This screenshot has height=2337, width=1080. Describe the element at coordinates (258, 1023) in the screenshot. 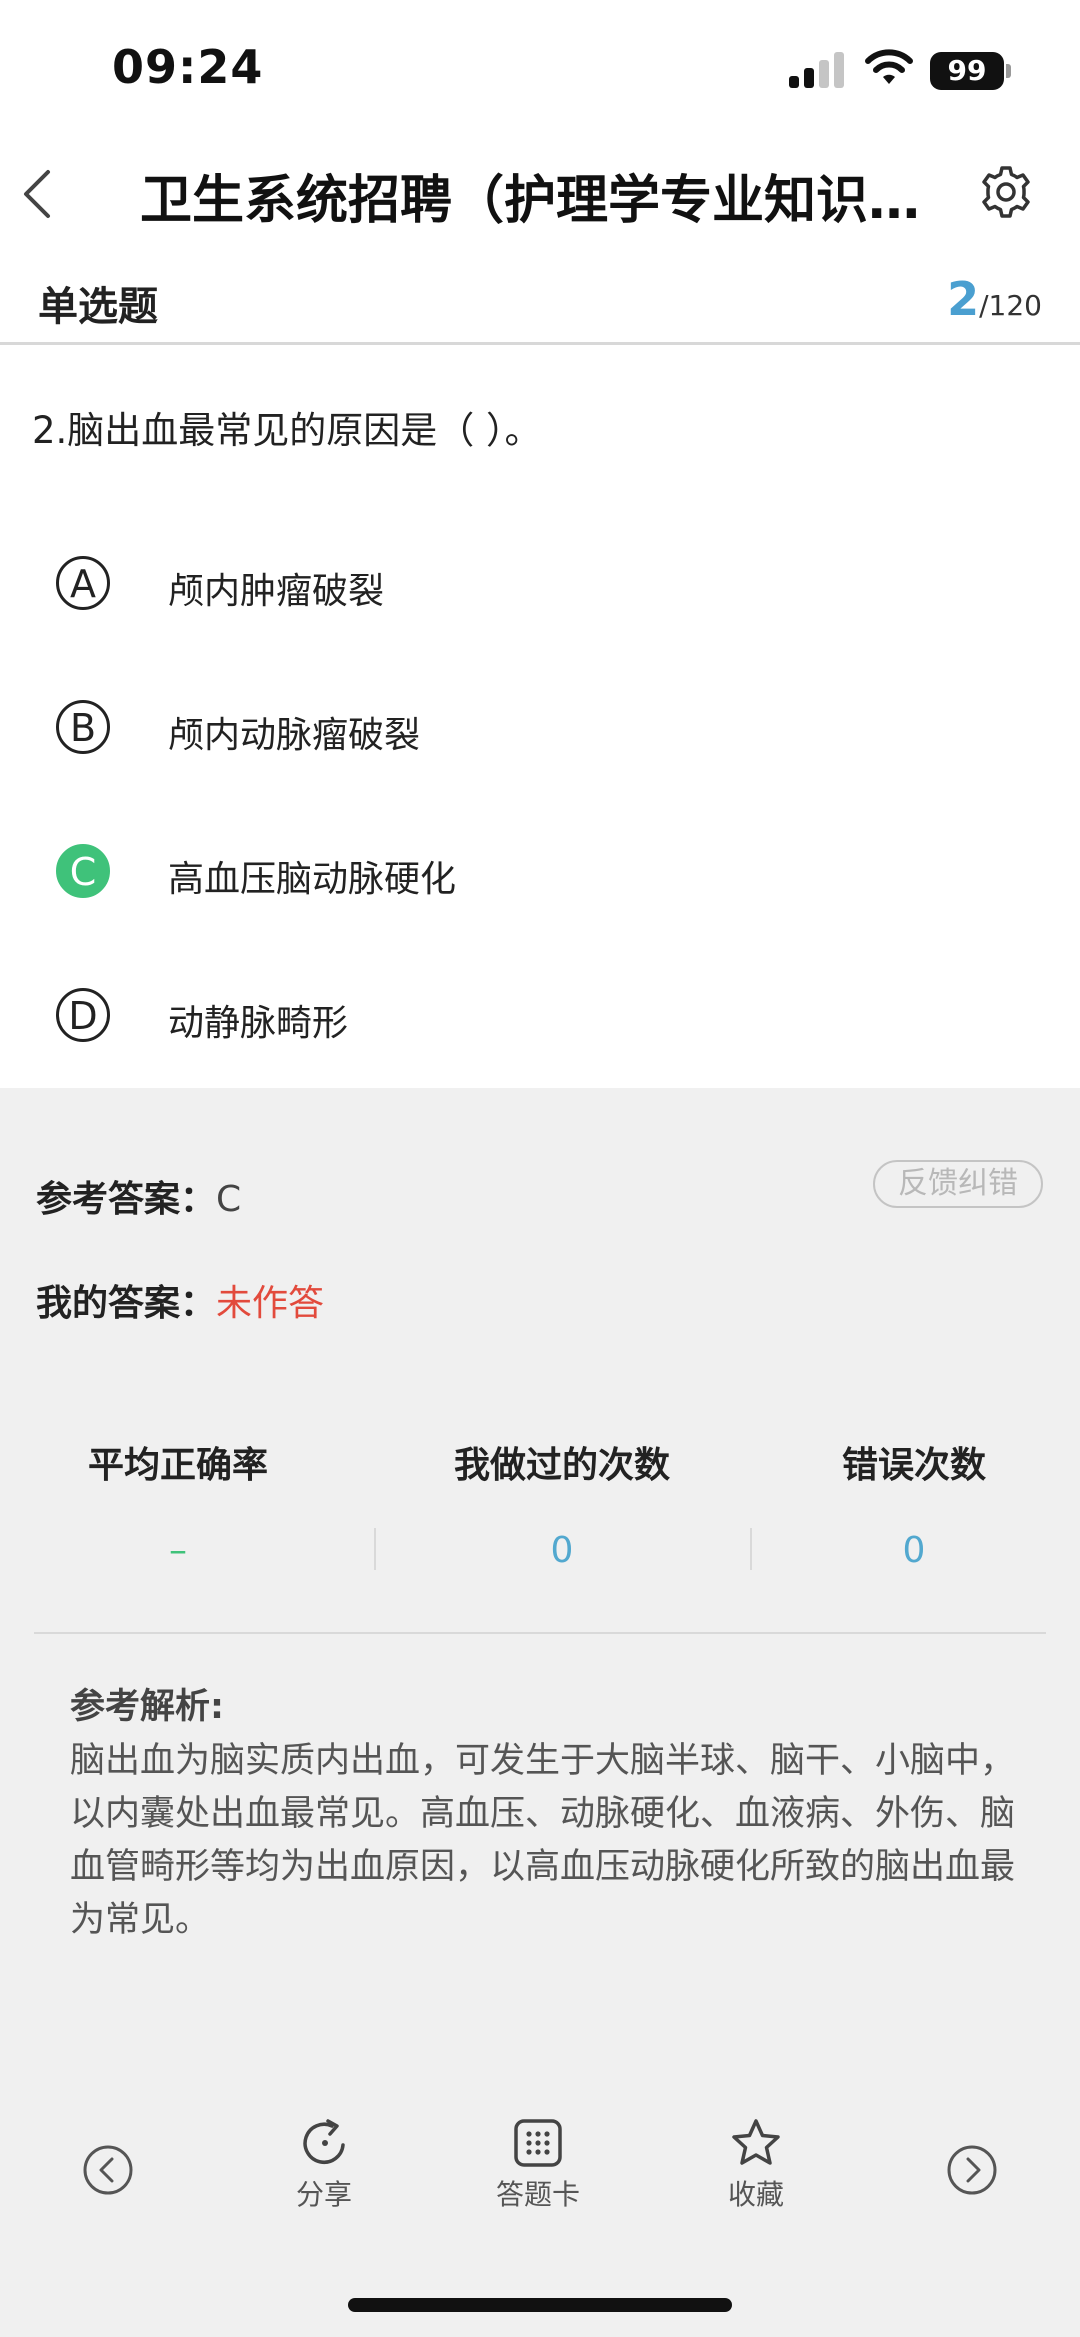

I see `option-label: 动静脉畸形` at that location.